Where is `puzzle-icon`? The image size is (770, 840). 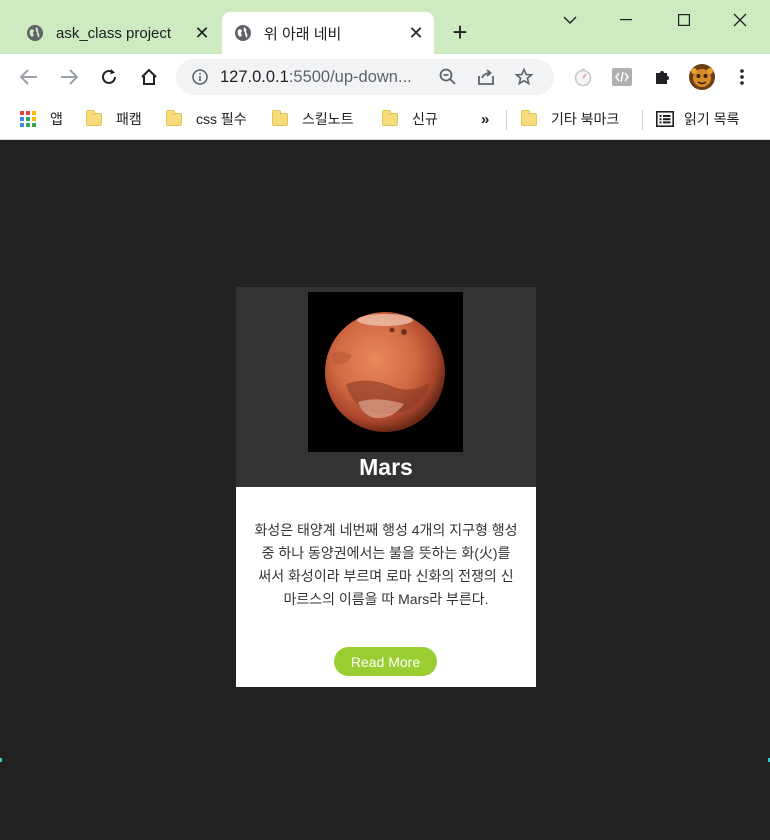
puzzle-icon is located at coordinates (662, 77).